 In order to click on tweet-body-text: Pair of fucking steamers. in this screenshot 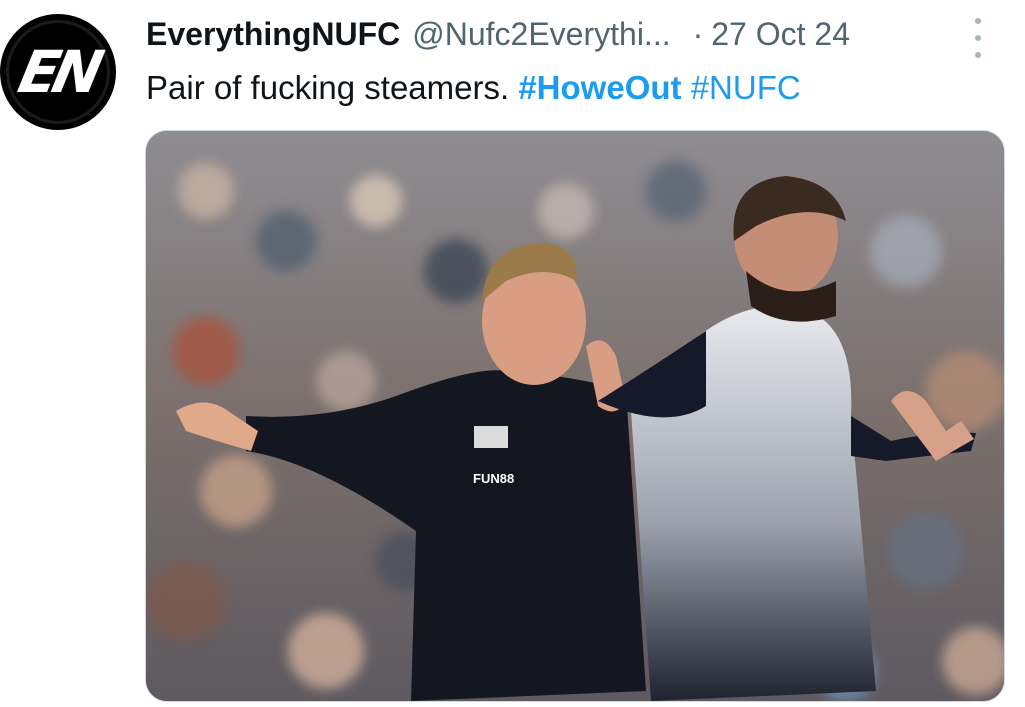, I will do `click(332, 87)`.